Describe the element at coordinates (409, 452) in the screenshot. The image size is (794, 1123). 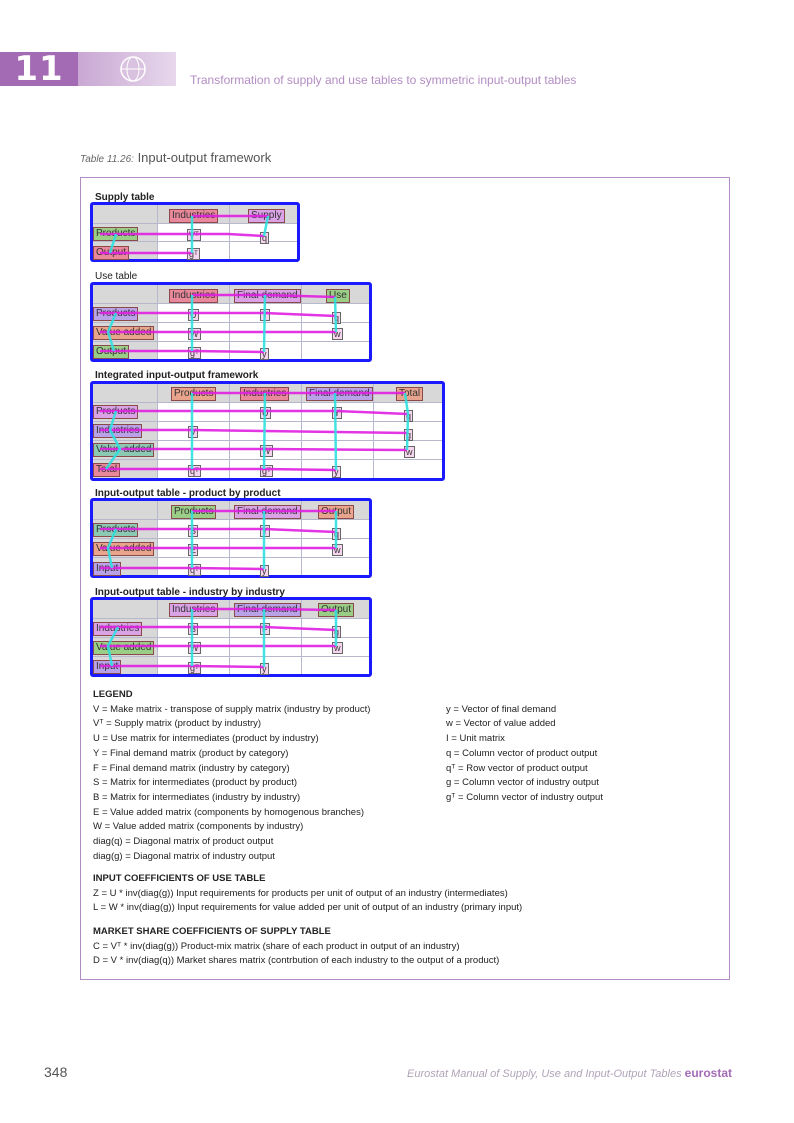
I see `integrated-cell-w-vec: w` at that location.